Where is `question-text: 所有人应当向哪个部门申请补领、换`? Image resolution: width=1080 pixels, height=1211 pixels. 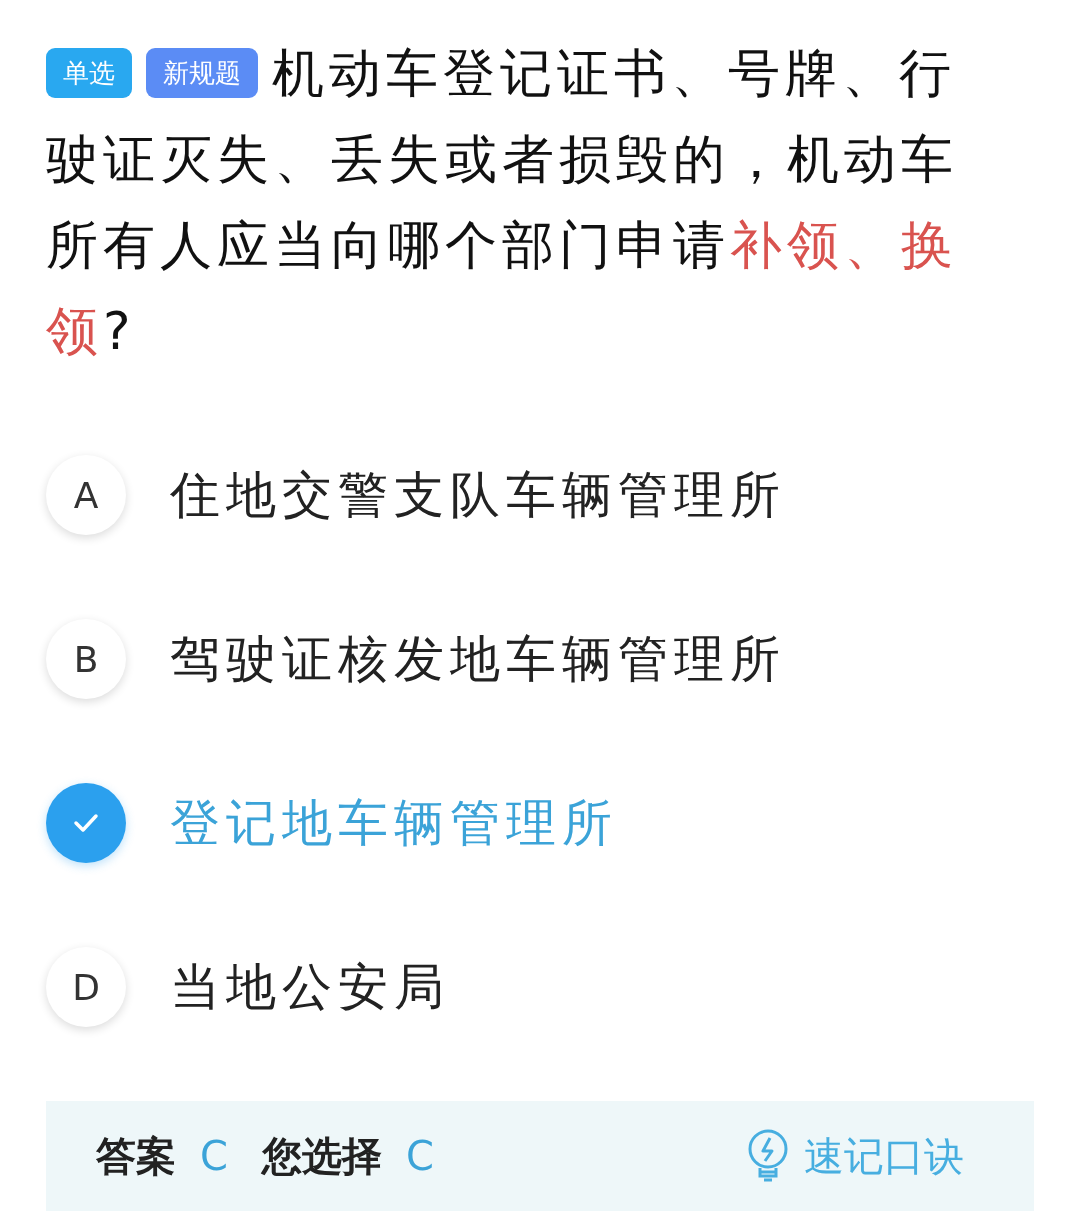
question-text: 所有人应当向哪个部门申请补领、换 is located at coordinates (502, 245).